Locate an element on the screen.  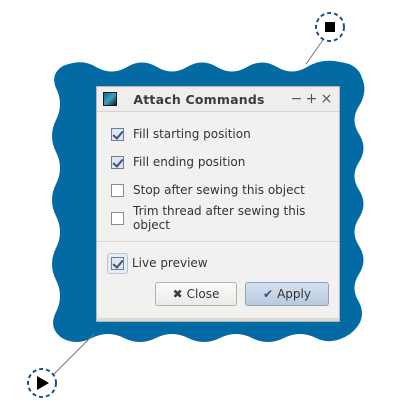
option-fill-starting-position: Fill starting position is located at coordinates (218, 134).